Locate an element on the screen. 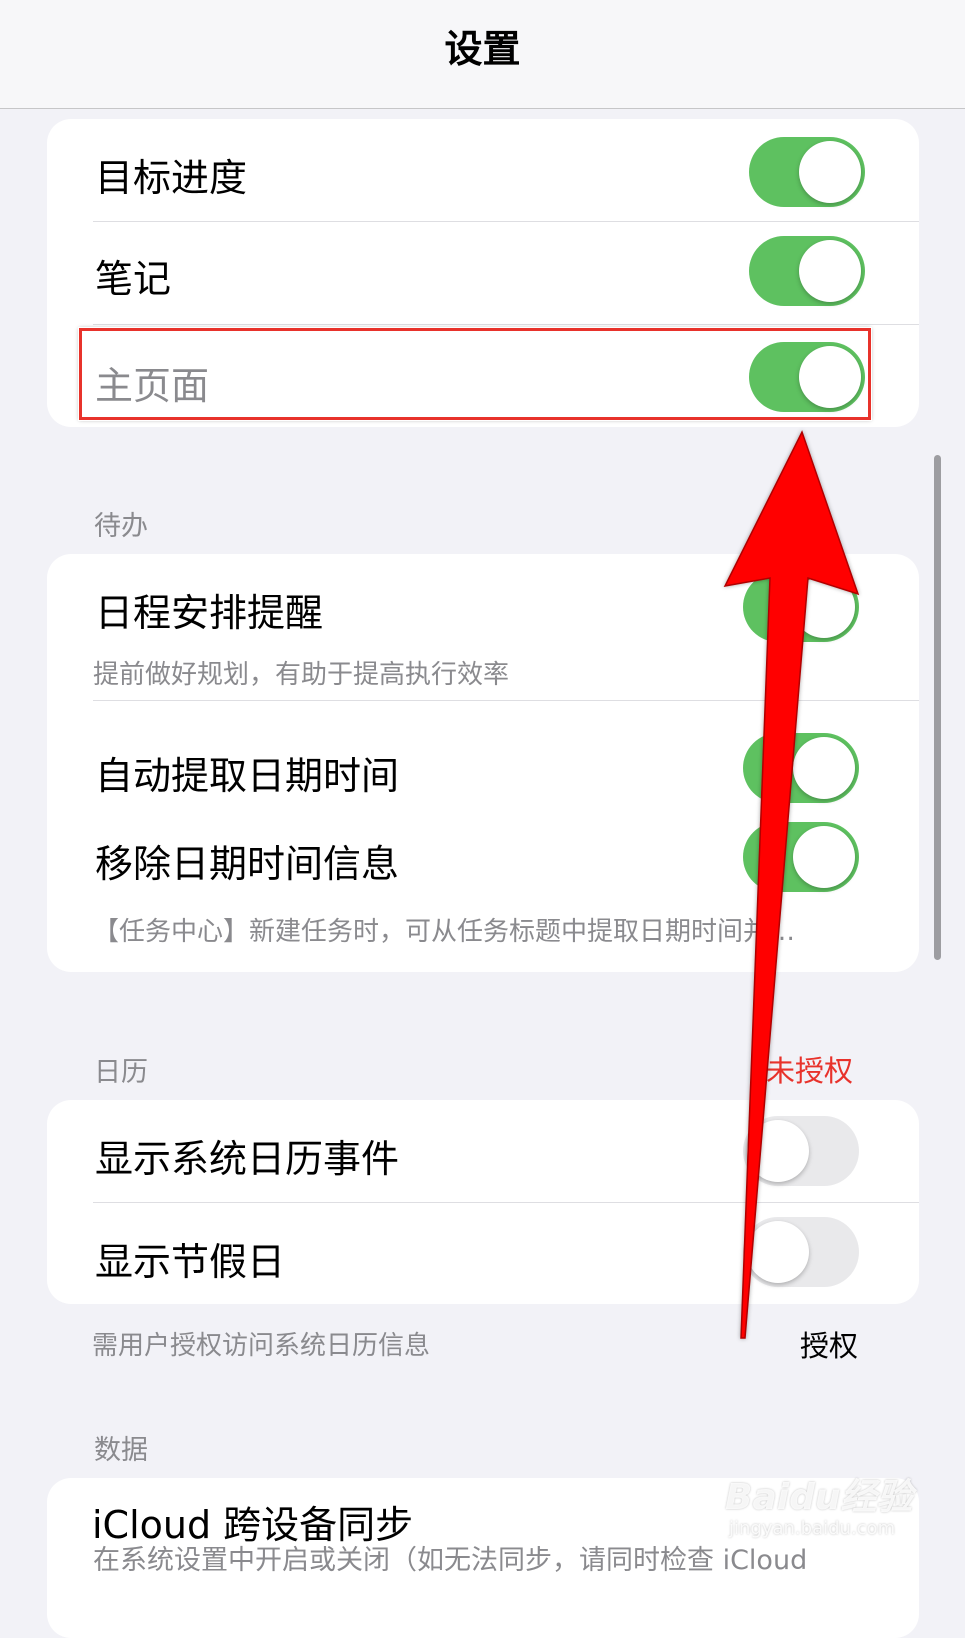  notes-toggle is located at coordinates (807, 271).